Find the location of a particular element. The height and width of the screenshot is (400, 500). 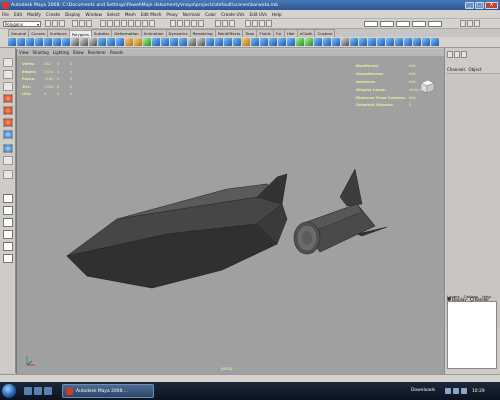

mask-deformers-icon is located at coordinates (131, 23).